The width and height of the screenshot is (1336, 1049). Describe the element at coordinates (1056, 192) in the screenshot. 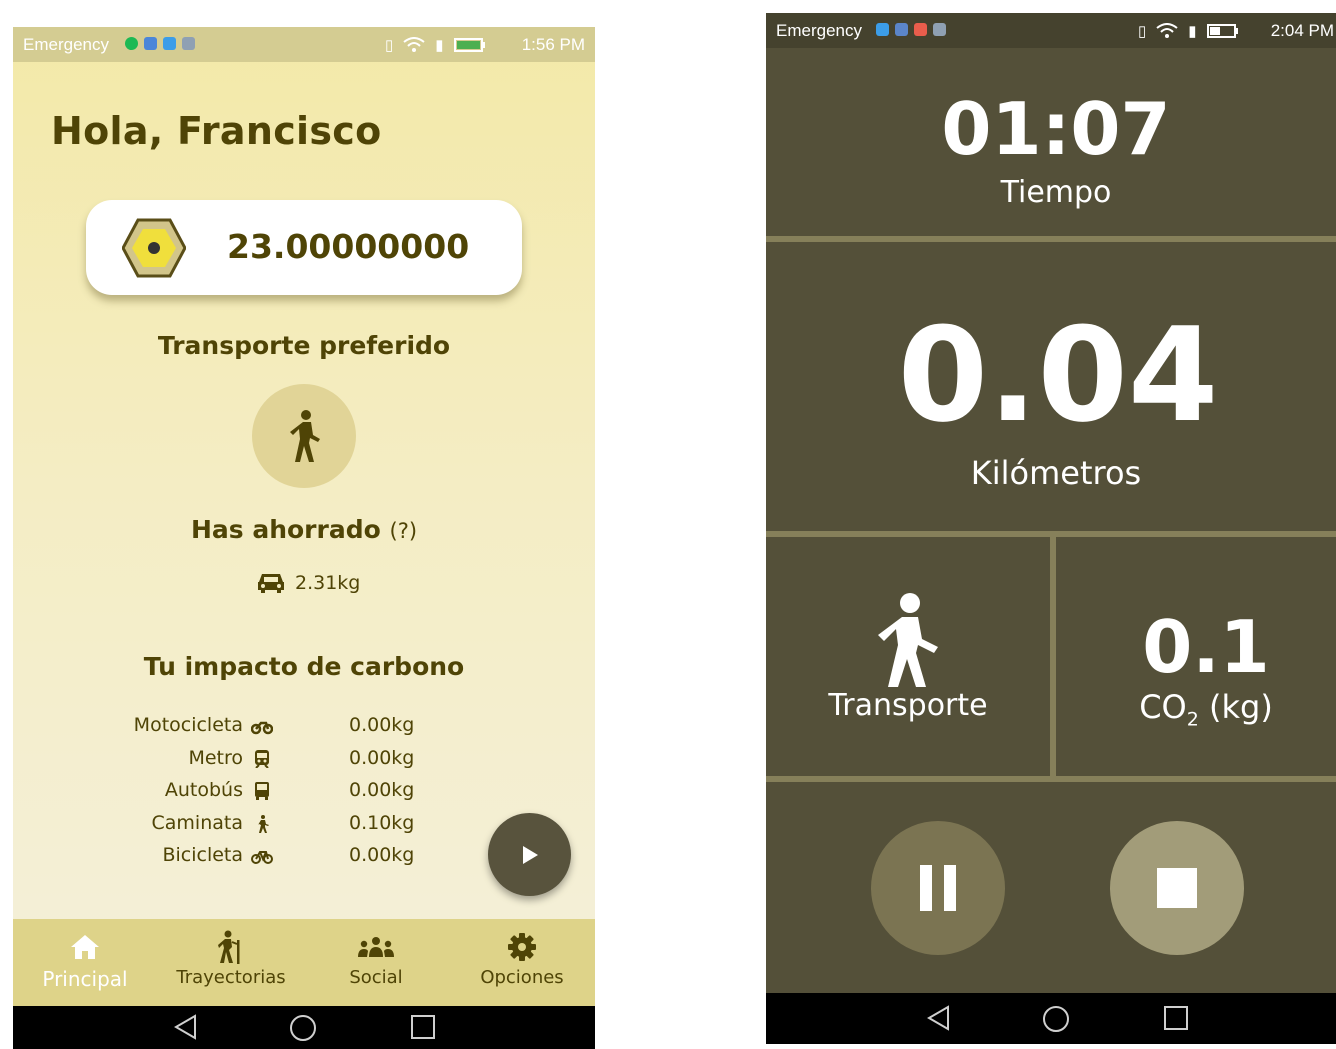

I see `elapsed-time-label: Tiempo` at that location.